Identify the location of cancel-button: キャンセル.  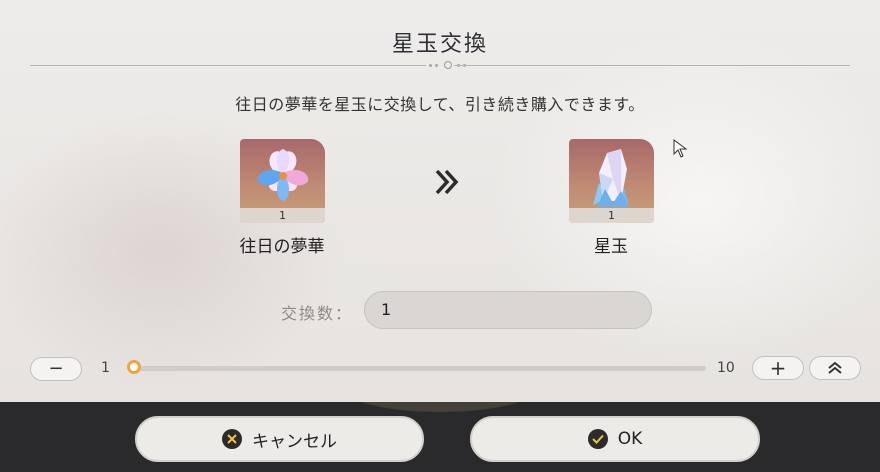
(279, 439).